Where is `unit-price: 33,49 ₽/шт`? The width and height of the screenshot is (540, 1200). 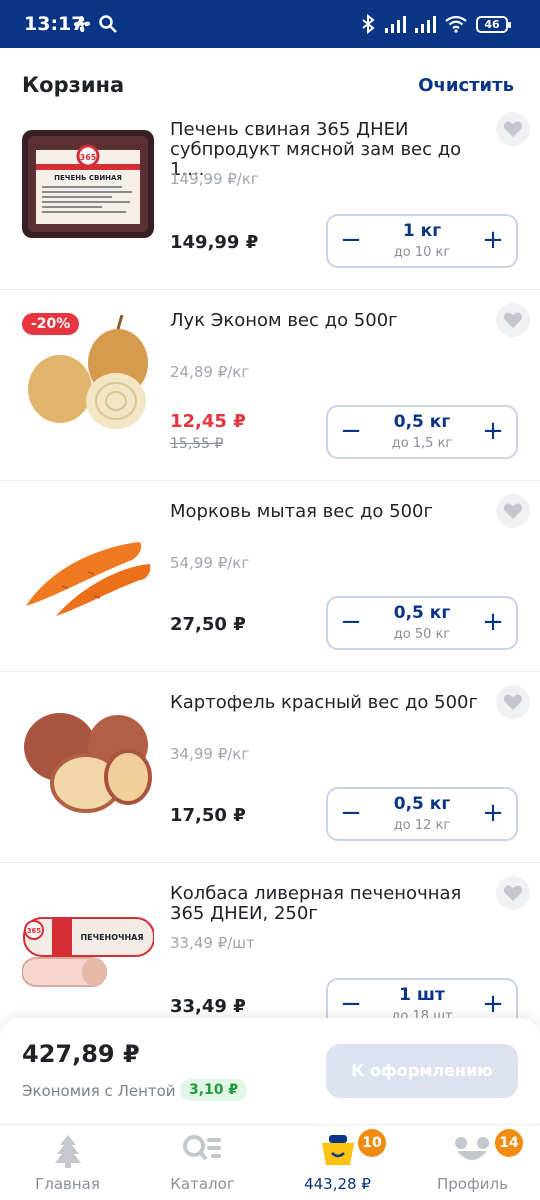
unit-price: 33,49 ₽/шт is located at coordinates (212, 943).